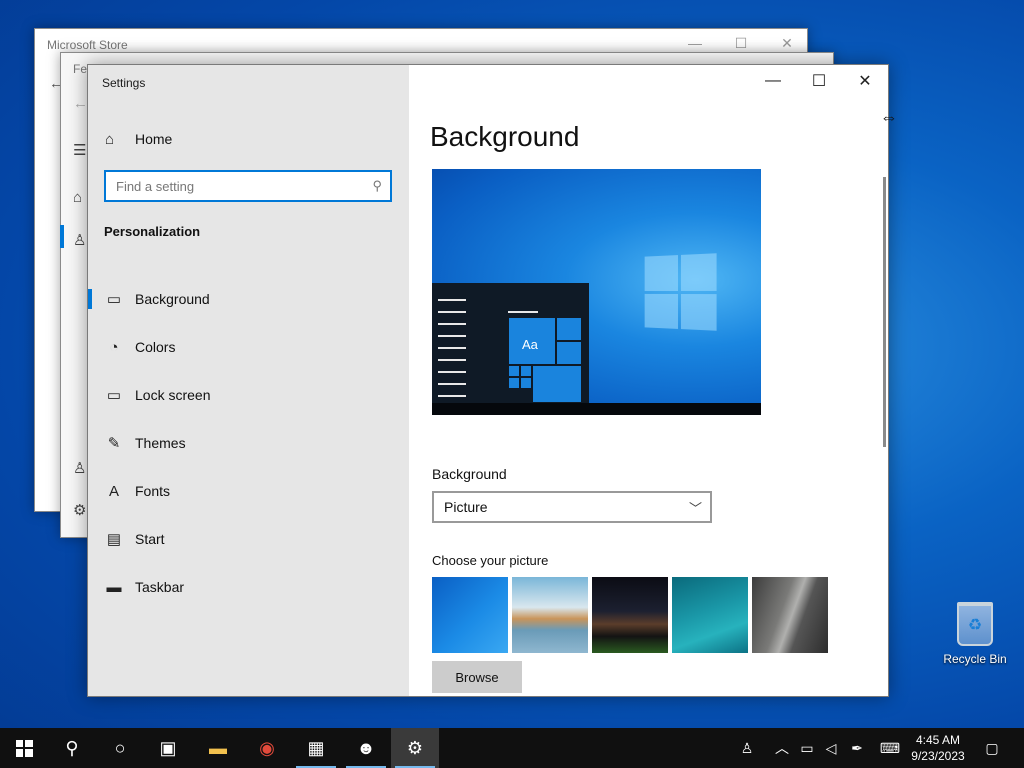  Describe the element at coordinates (490, 560) in the screenshot. I see `choose-picture-label: Choose your picture` at that location.